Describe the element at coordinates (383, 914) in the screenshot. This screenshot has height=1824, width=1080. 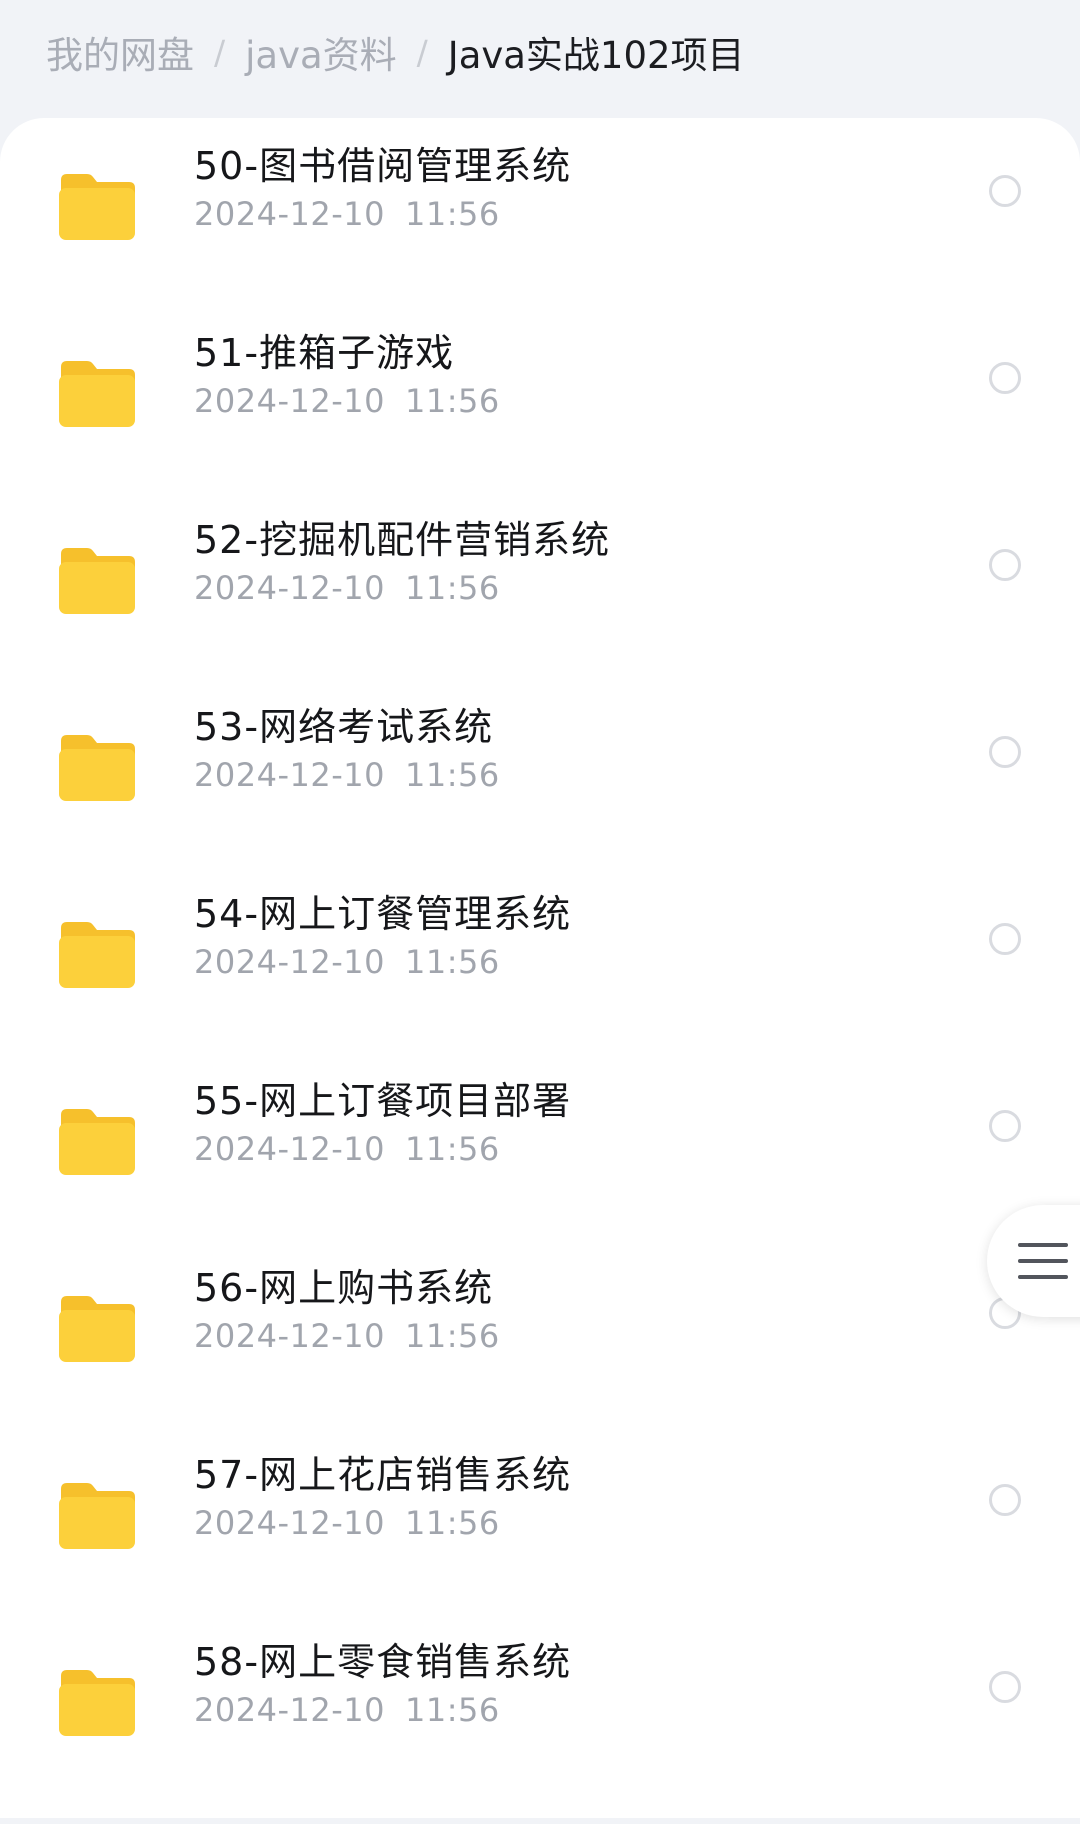
I see `file-name: 54-网上订餐管理系统` at that location.